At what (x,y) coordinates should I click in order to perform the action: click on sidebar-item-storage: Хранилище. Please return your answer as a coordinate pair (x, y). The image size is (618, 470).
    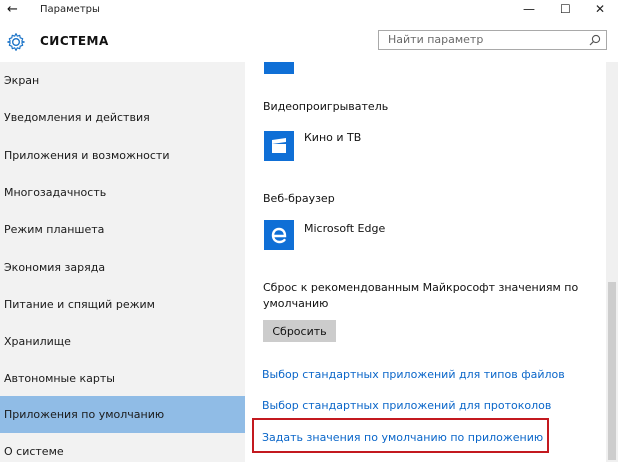
    Looking at the image, I should click on (122, 341).